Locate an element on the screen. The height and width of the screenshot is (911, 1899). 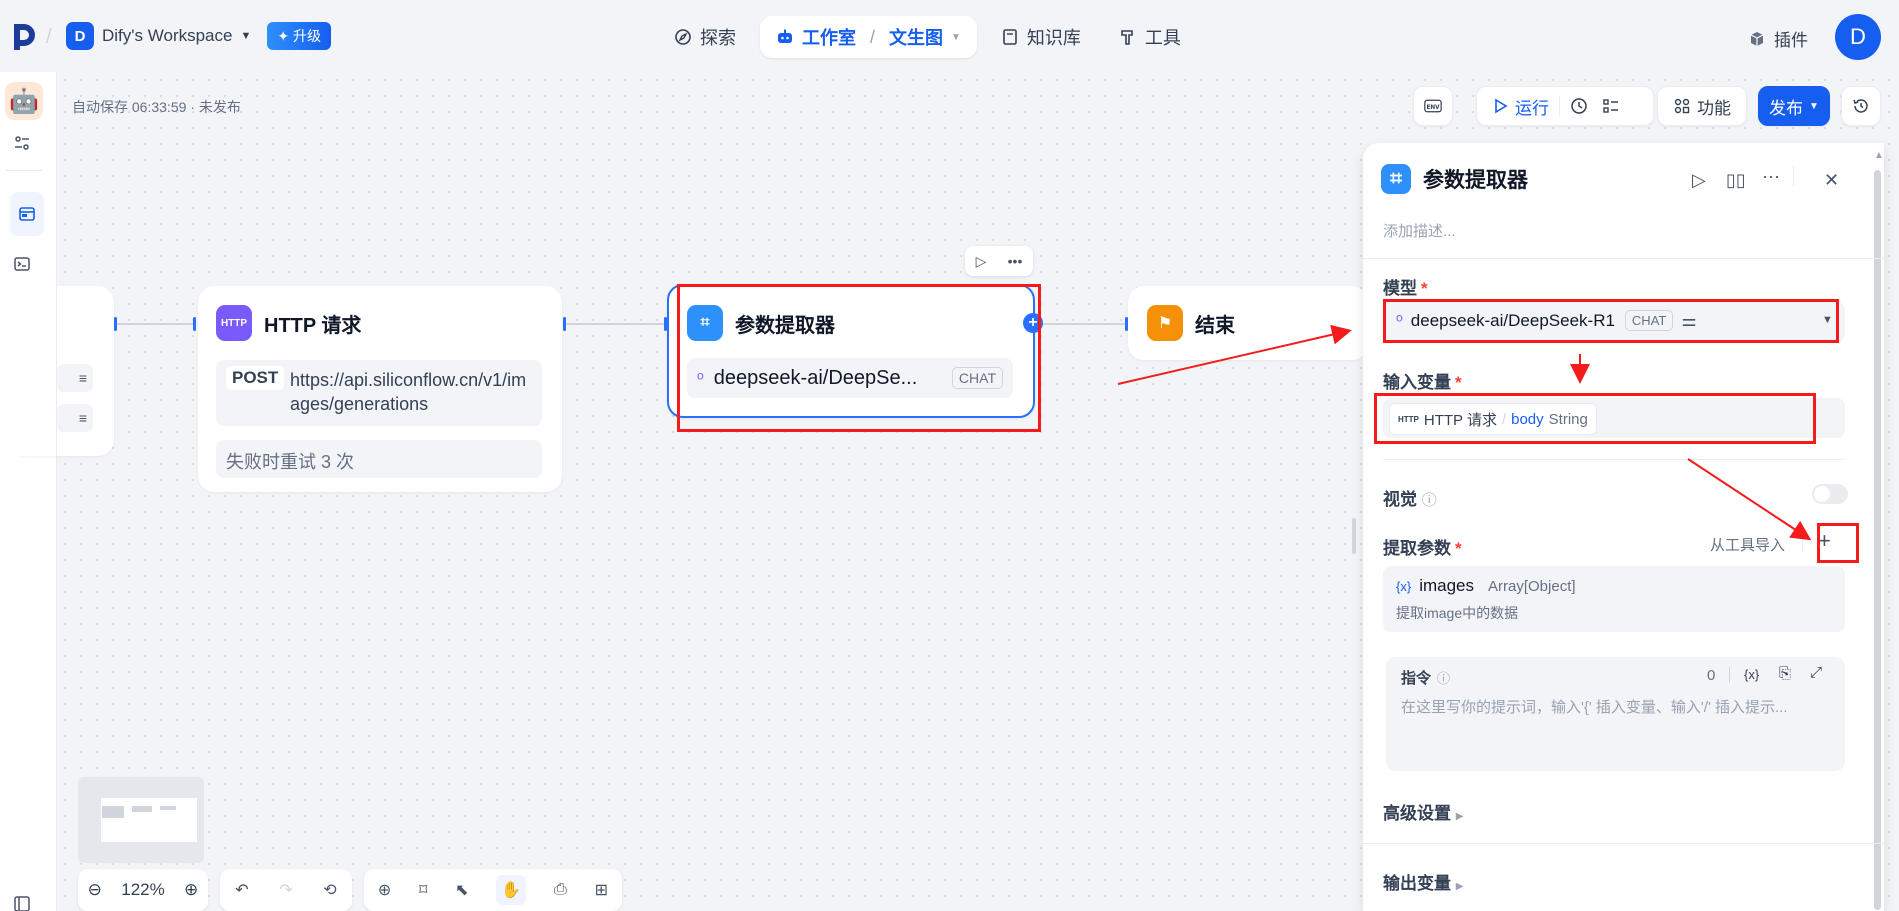
nav-knowledge: 知识库 is located at coordinates (1041, 37).